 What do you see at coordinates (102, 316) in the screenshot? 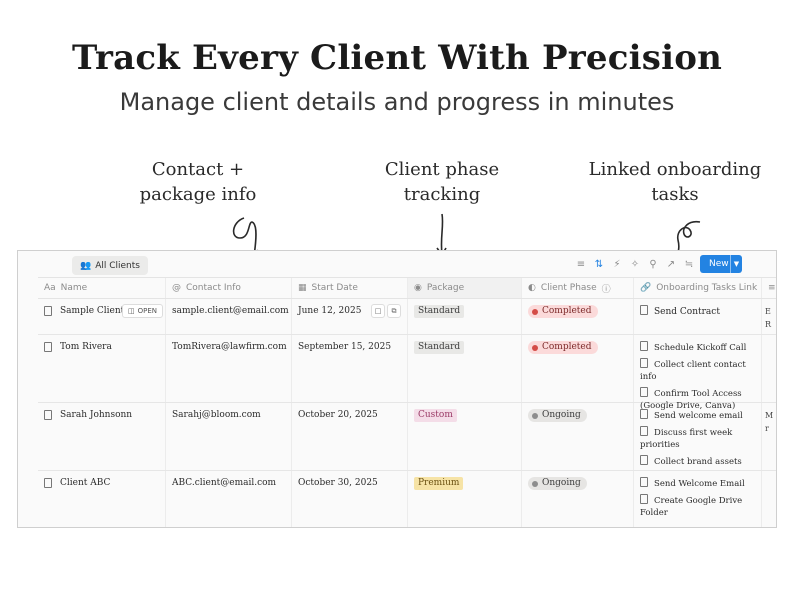
I see `name-cell: Sample Client ◫ OPEN` at bounding box center [102, 316].